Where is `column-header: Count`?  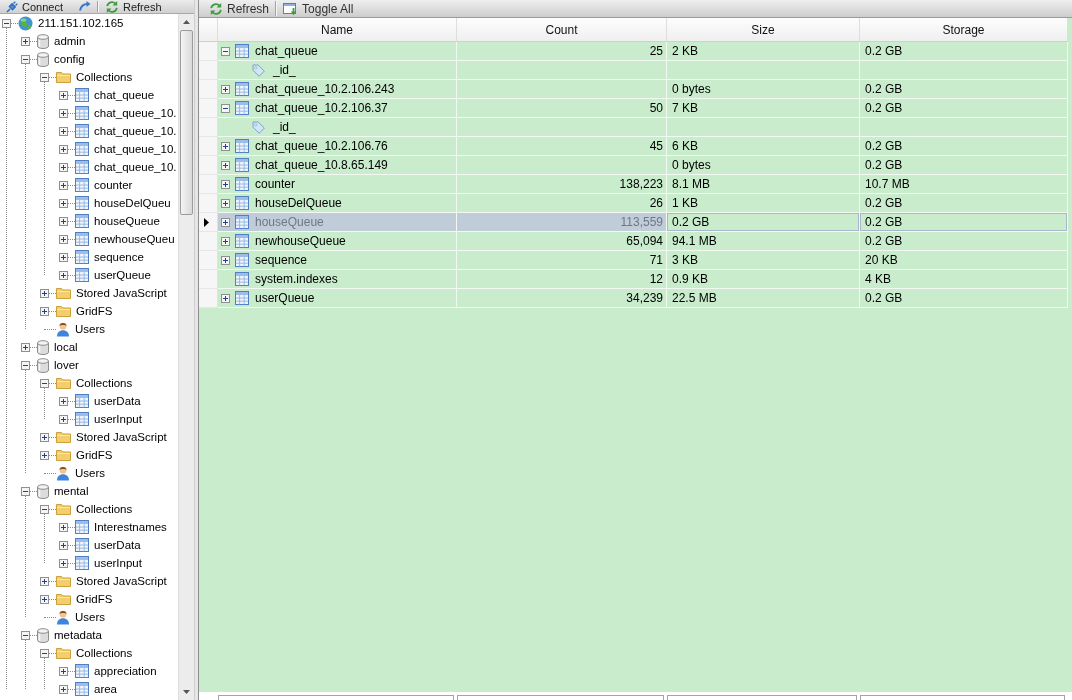 column-header: Count is located at coordinates (562, 30).